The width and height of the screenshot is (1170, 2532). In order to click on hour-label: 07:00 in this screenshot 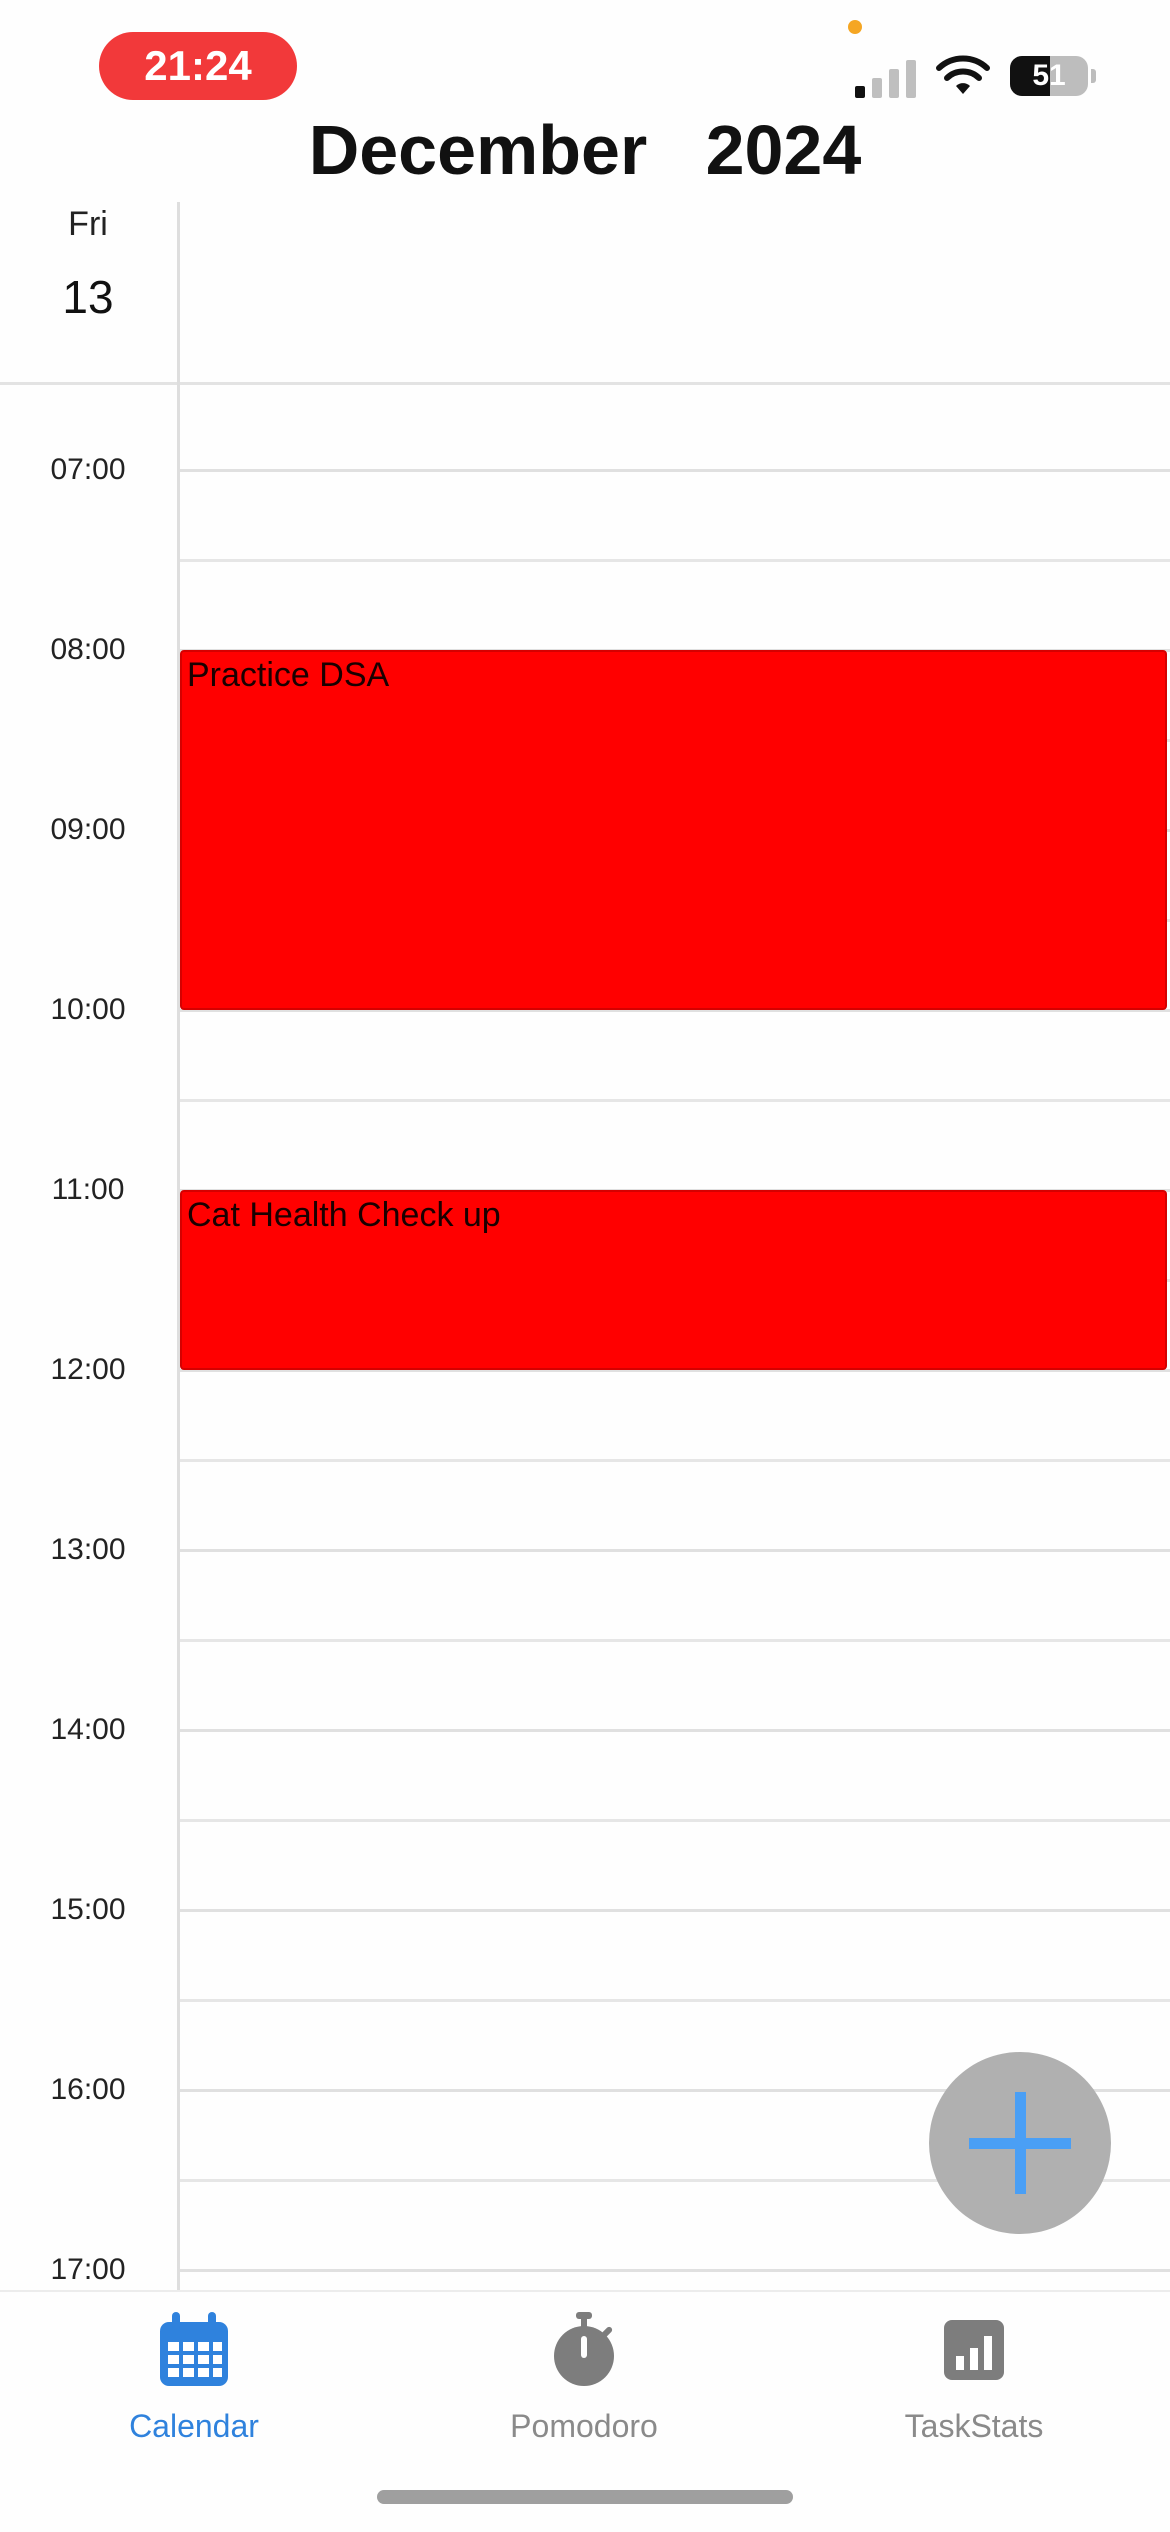, I will do `click(88, 469)`.